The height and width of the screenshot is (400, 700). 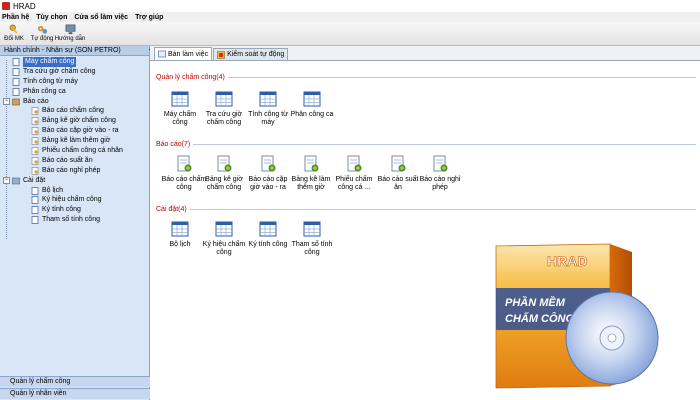 I want to click on change-password-label: Đổi MK, so click(x=14, y=39).